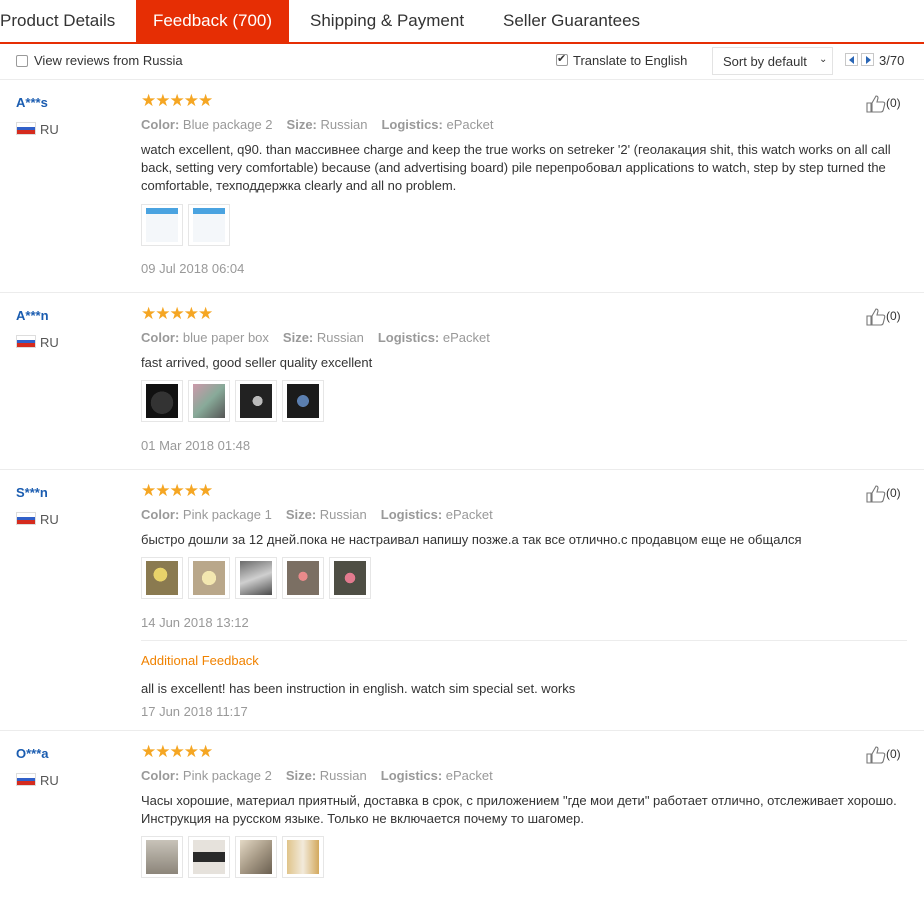  I want to click on tab-product-details: Product Details, so click(68, 21).